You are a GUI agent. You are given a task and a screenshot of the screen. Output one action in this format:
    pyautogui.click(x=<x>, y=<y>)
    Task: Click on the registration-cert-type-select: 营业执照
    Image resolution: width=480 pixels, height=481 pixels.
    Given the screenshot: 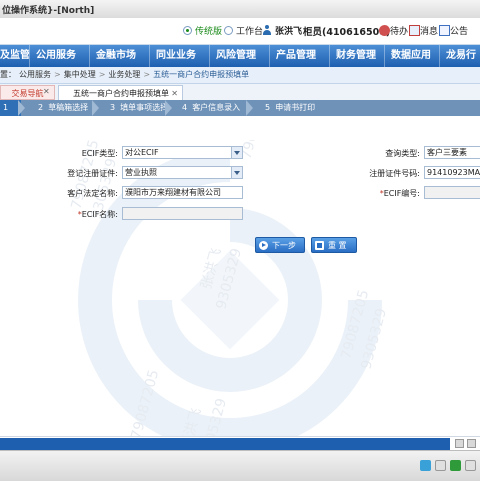 What is the action you would take?
    pyautogui.click(x=182, y=172)
    